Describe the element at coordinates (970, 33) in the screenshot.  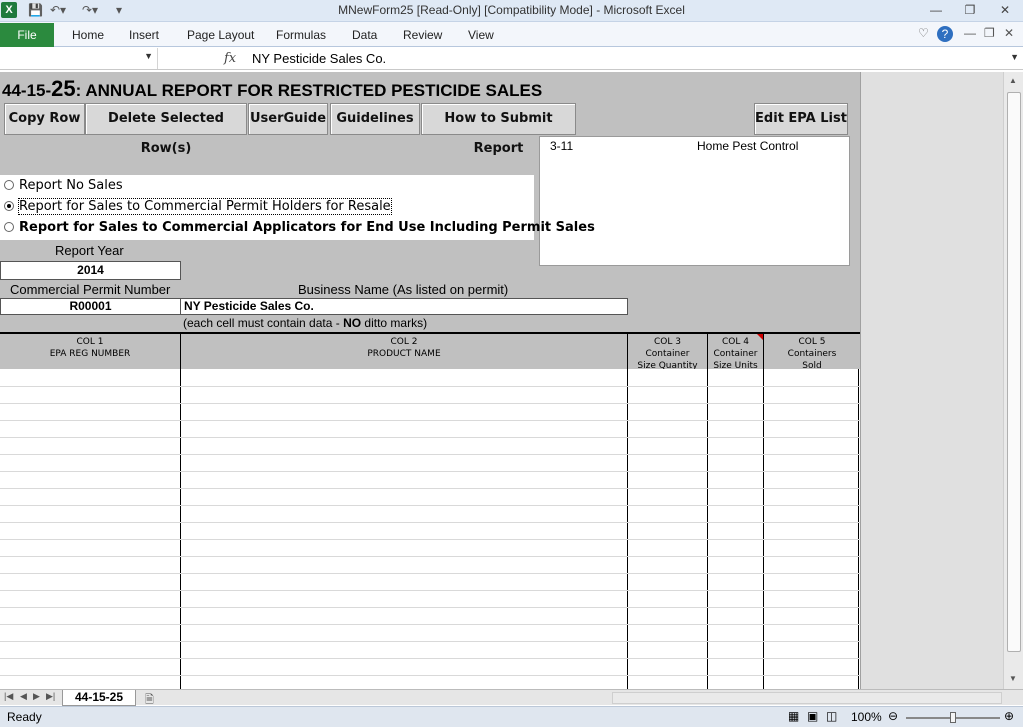
I see `workbook-minimize-icon: —` at that location.